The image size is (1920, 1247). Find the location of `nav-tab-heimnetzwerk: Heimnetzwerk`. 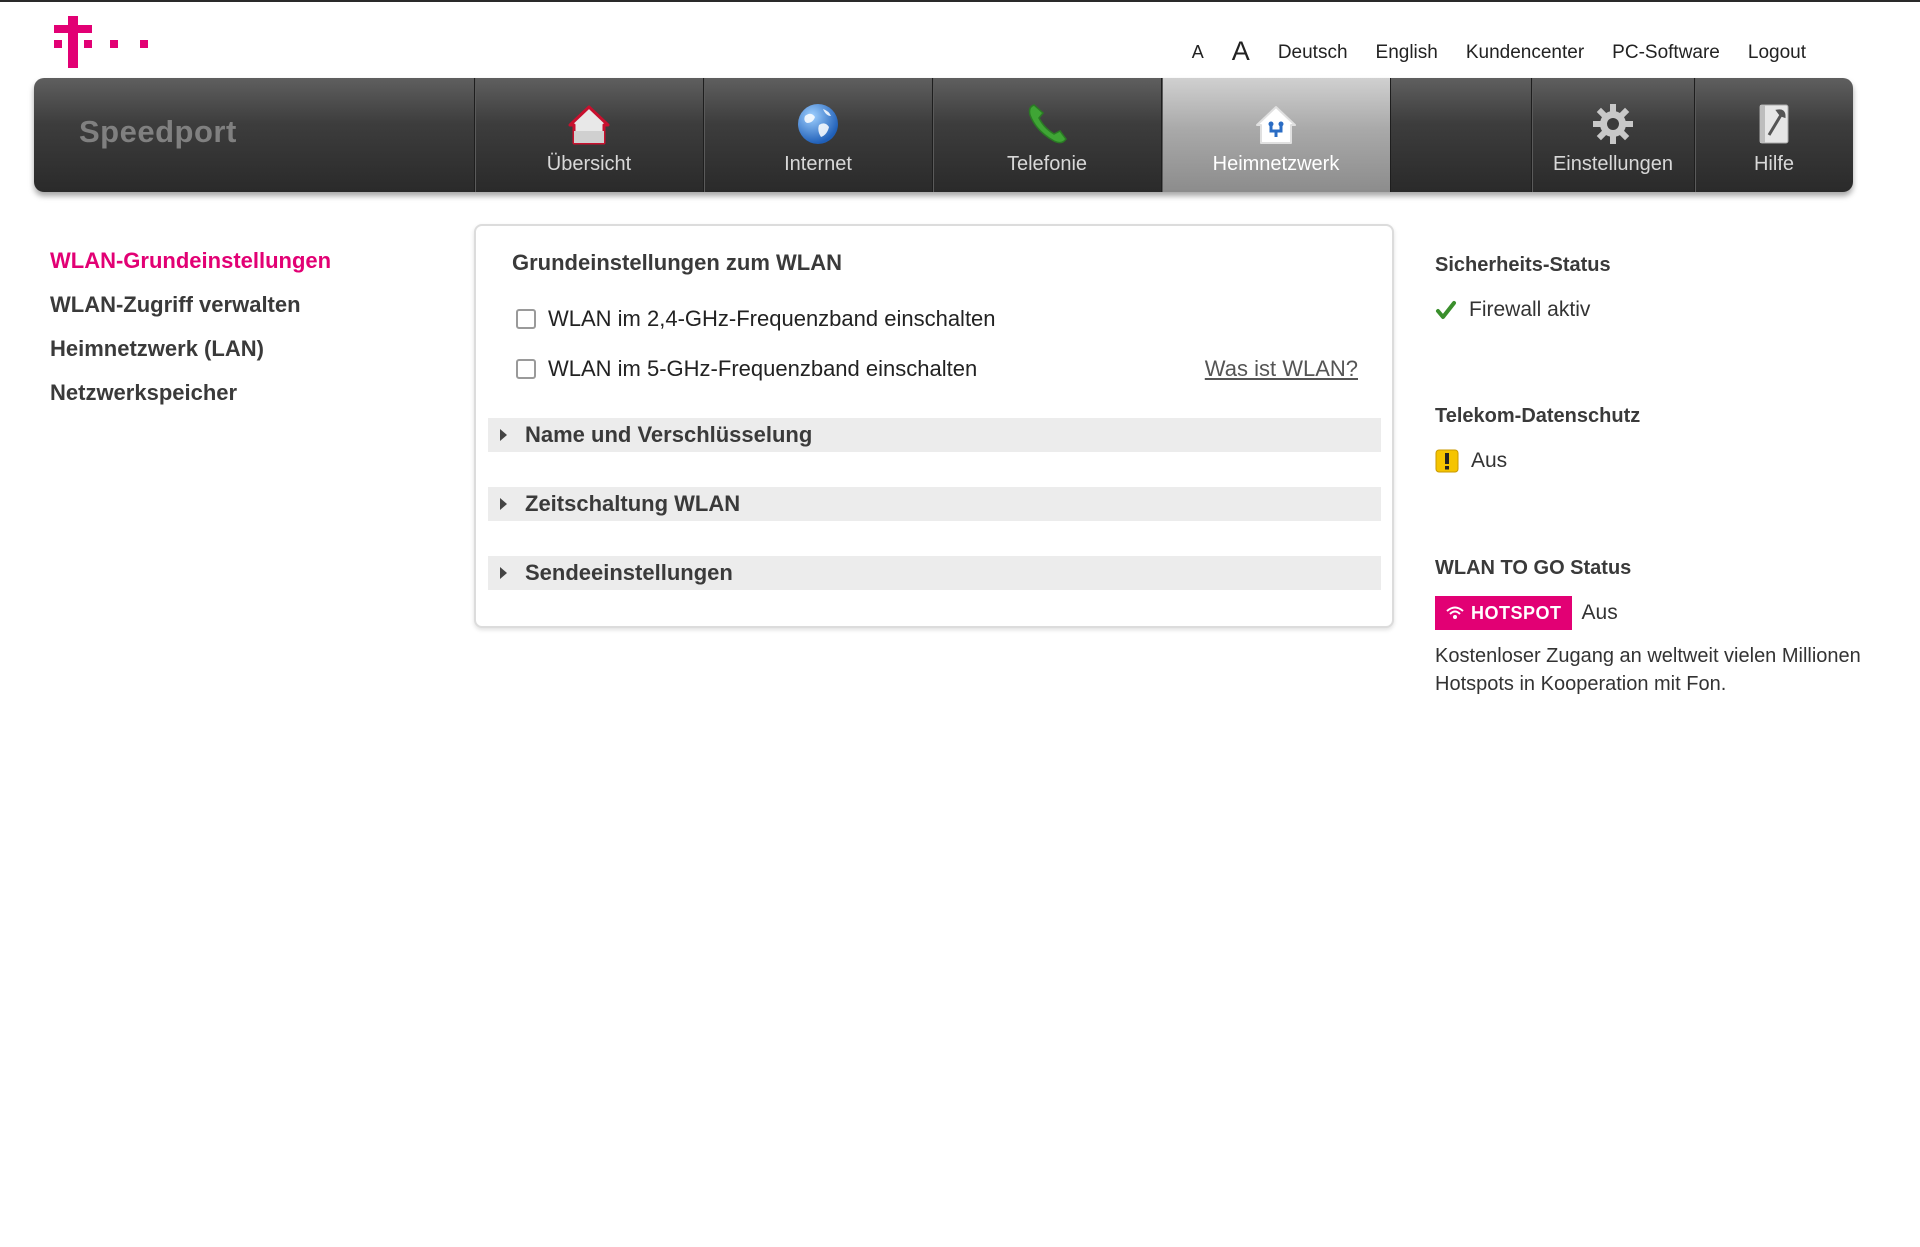

nav-tab-heimnetzwerk: Heimnetzwerk is located at coordinates (1275, 135).